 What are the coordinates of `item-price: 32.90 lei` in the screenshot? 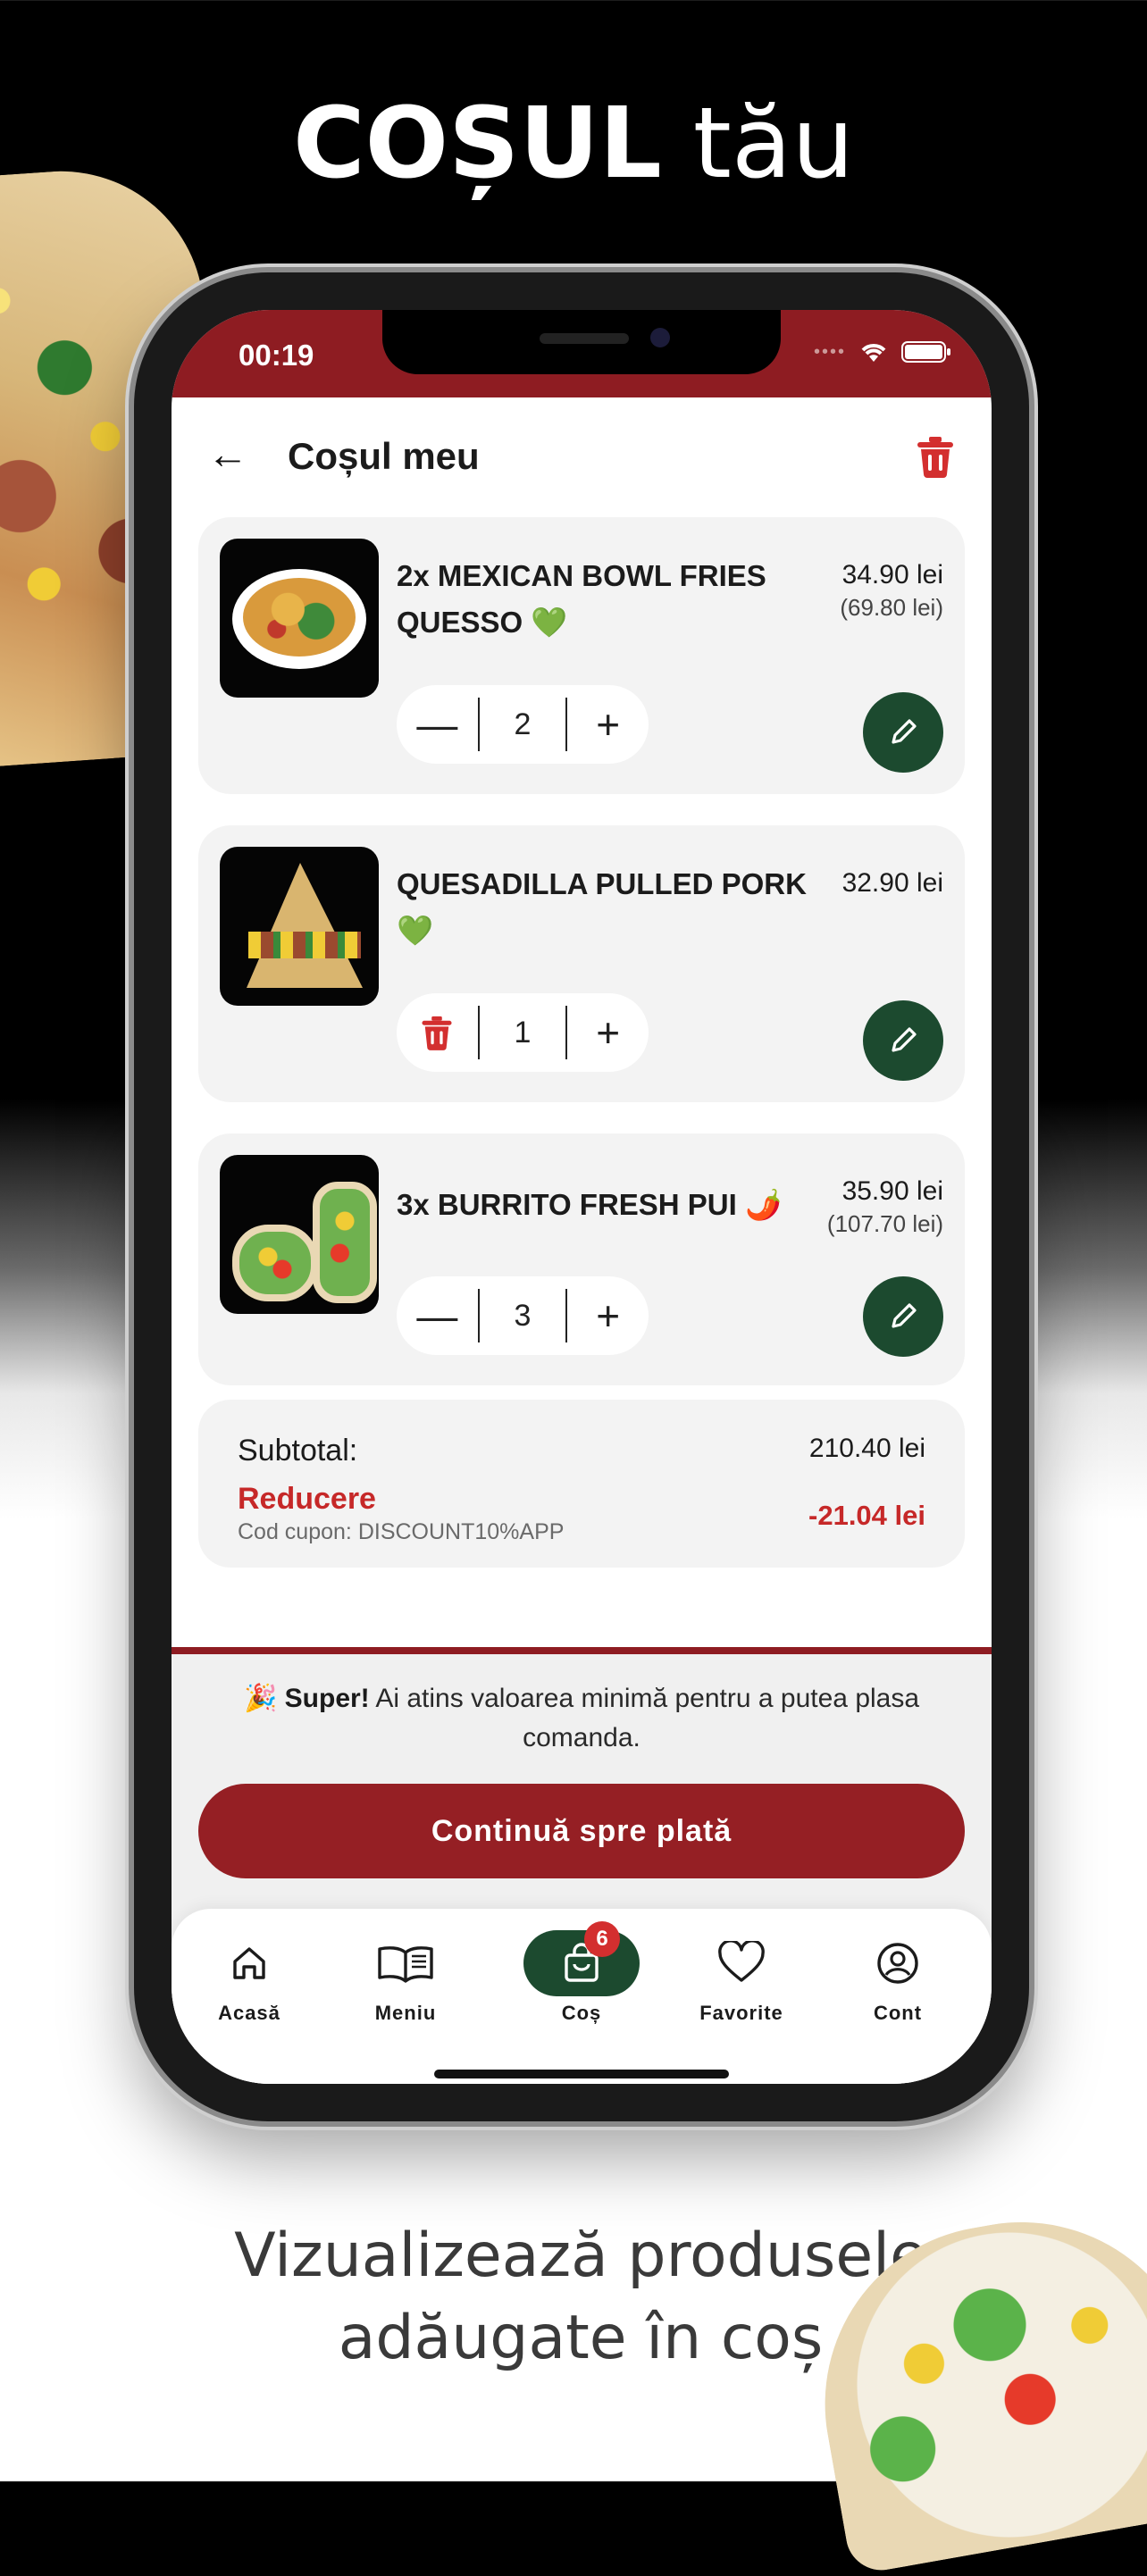 It's located at (893, 885).